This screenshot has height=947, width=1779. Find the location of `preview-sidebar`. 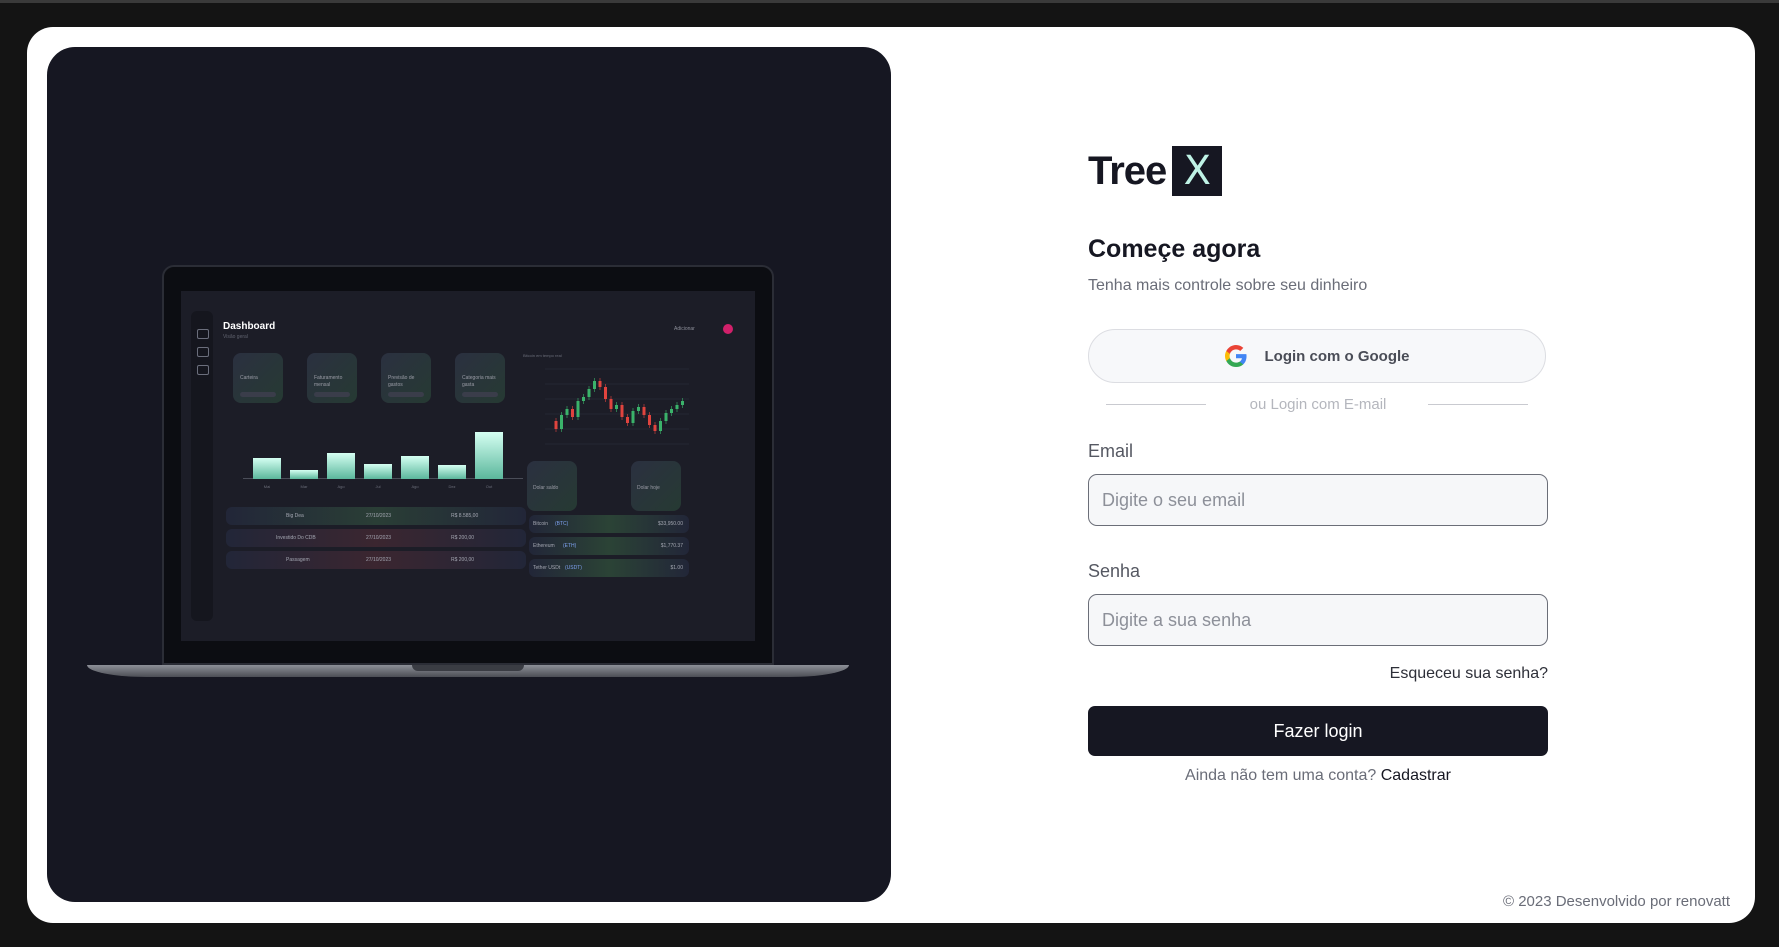

preview-sidebar is located at coordinates (202, 466).